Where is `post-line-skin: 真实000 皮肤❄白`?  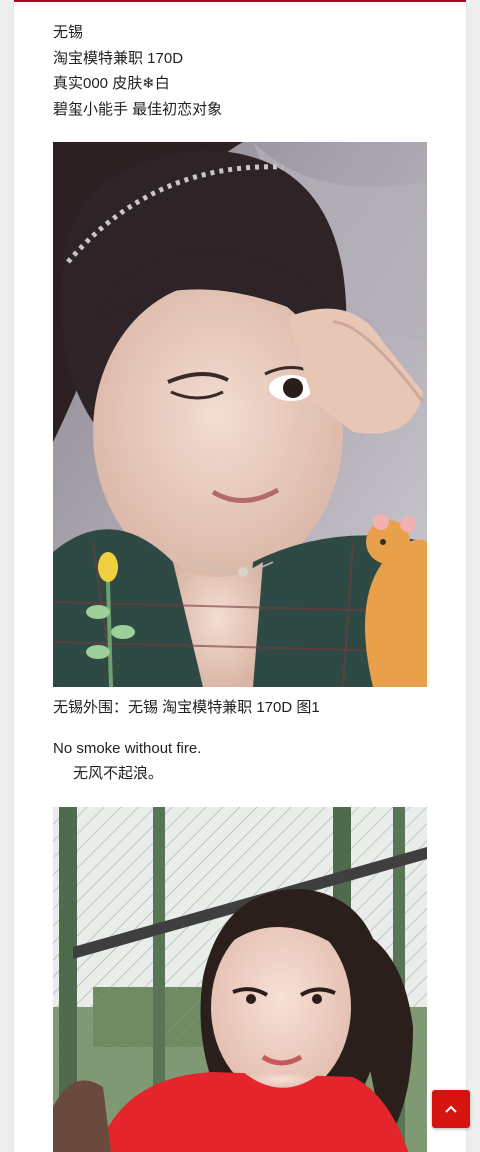 post-line-skin: 真实000 皮肤❄白 is located at coordinates (111, 83).